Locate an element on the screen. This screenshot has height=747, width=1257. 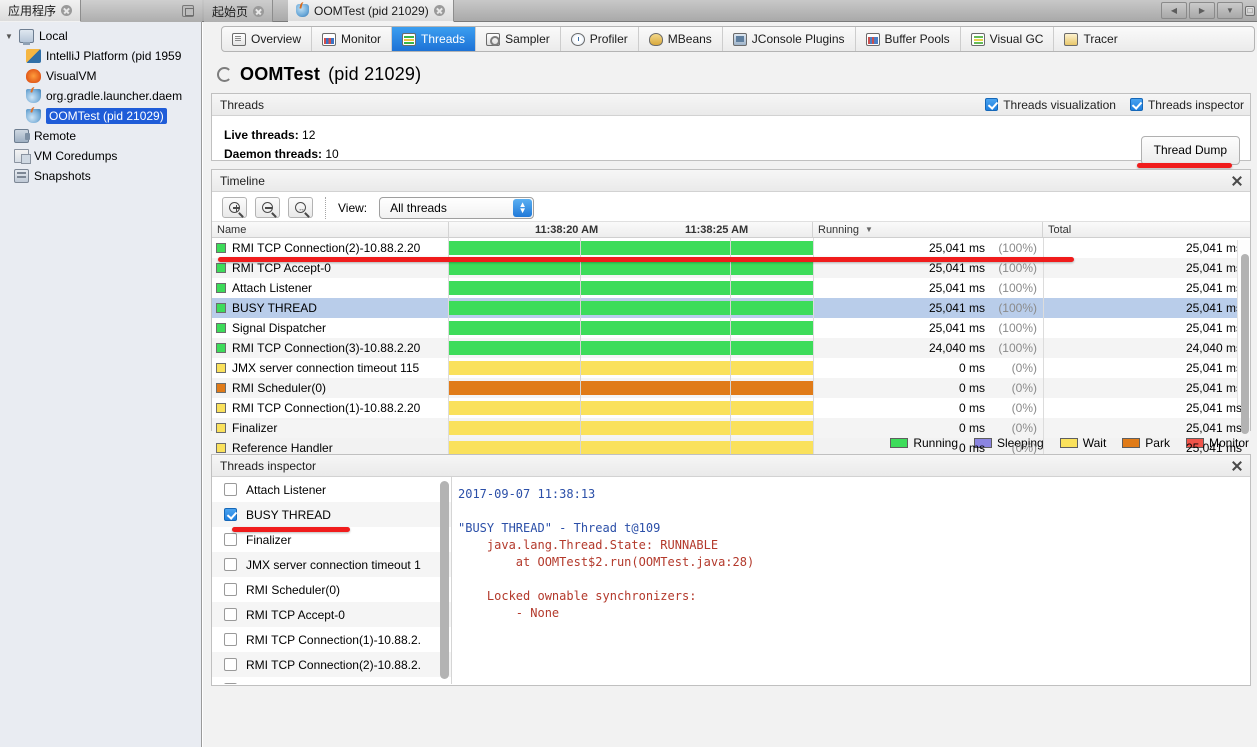
tab-mbeans: MBeans is located at coordinates (681, 39).